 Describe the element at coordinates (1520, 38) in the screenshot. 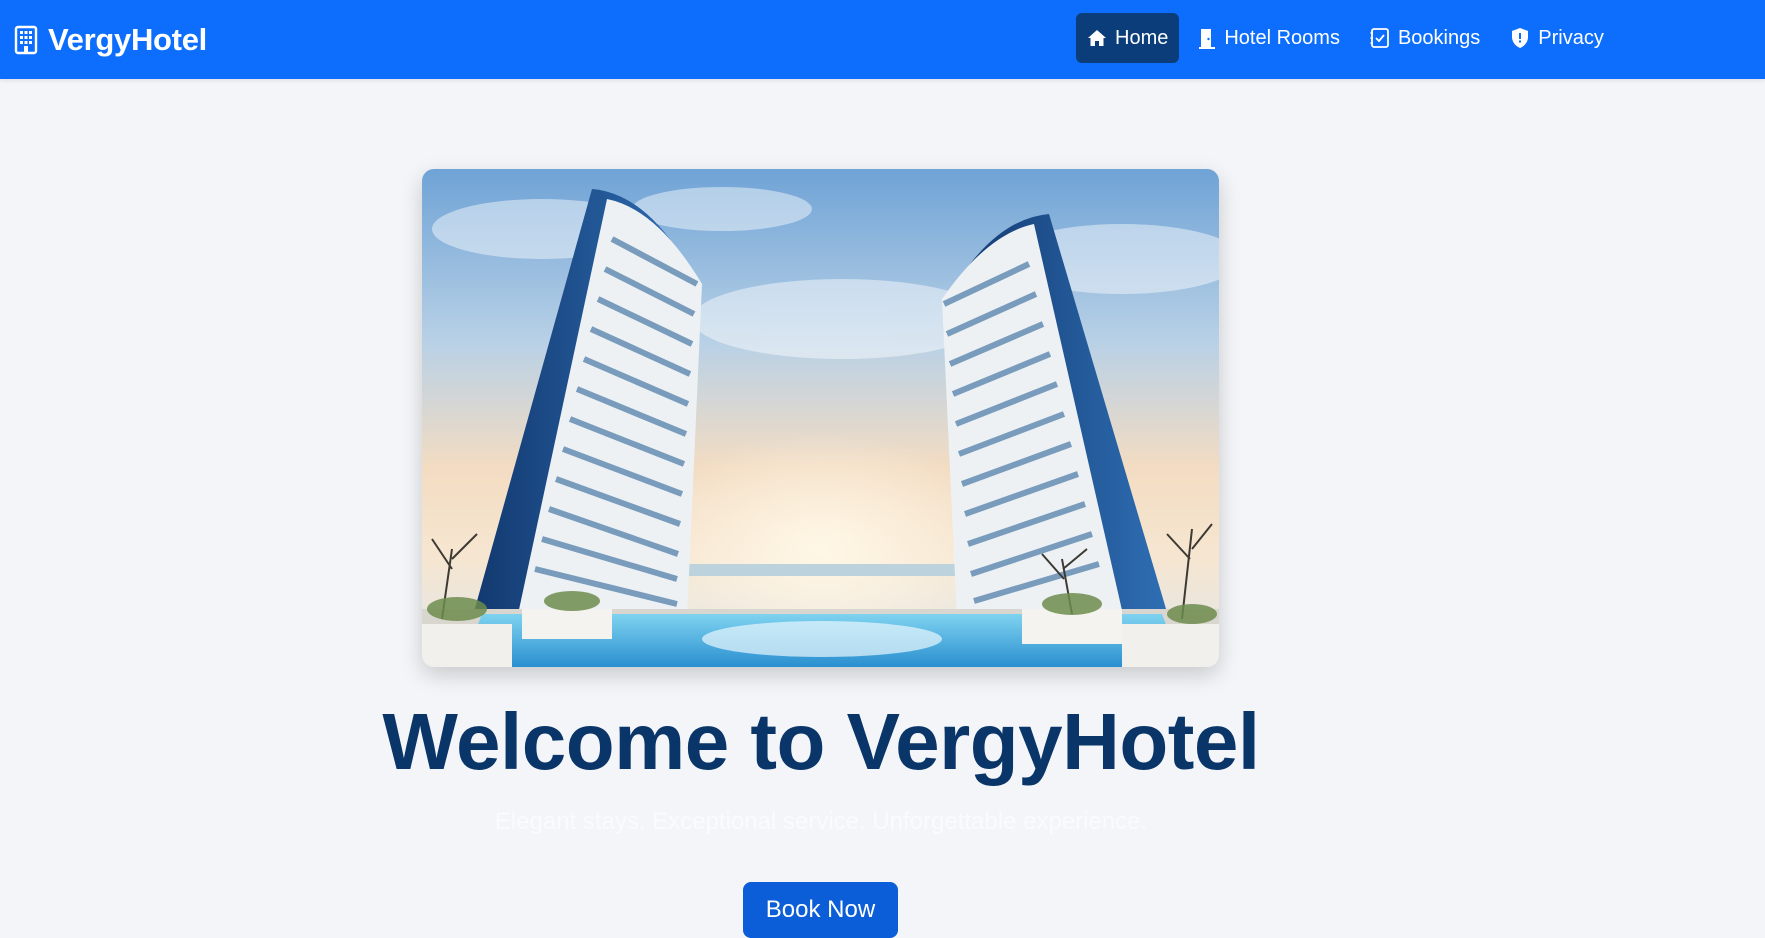

I see `shield-icon` at that location.